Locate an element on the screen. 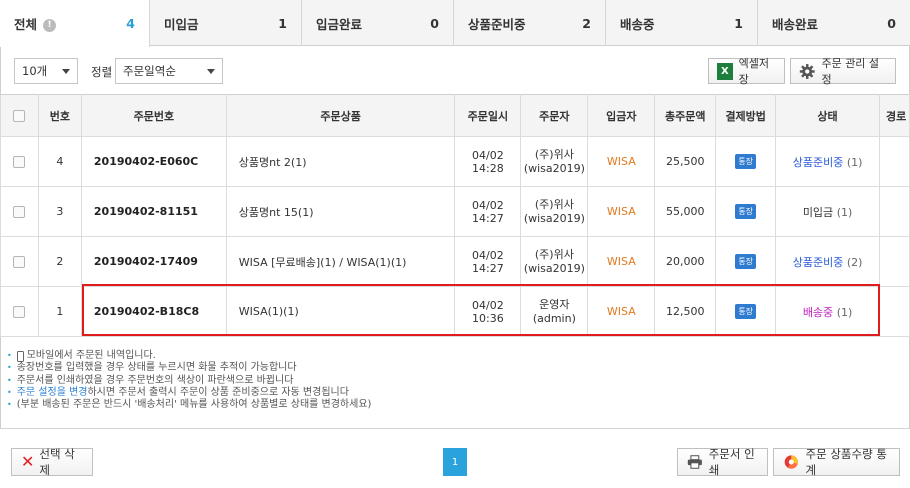 This screenshot has height=488, width=910. status-text: 미입금 is located at coordinates (818, 212).